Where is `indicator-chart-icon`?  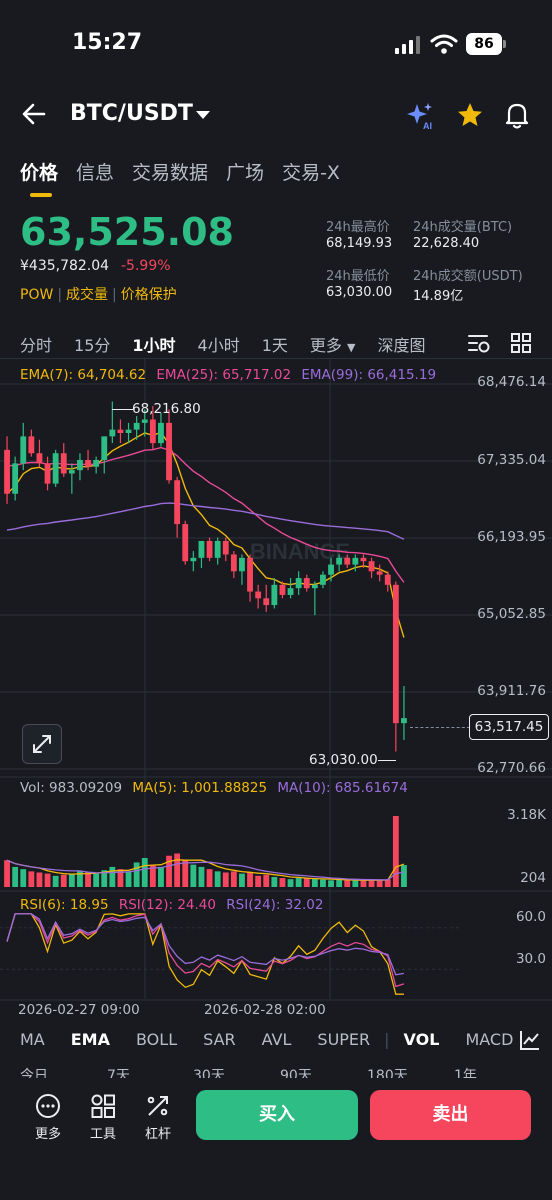 indicator-chart-icon is located at coordinates (530, 1040).